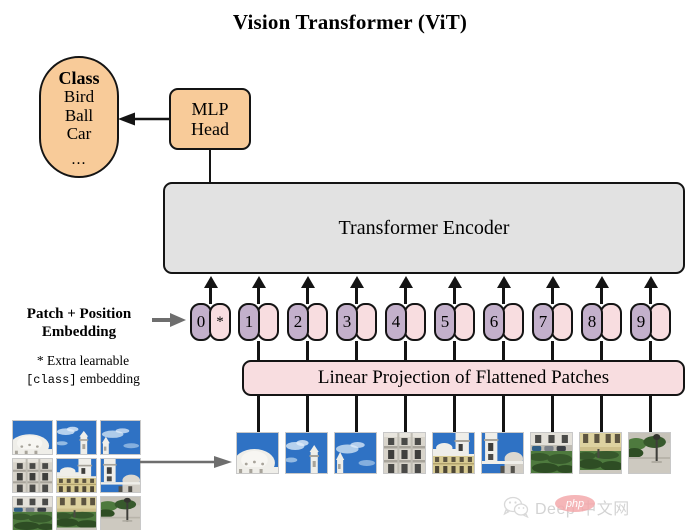 The height and width of the screenshot is (530, 700). I want to click on class-token-mono: [class], so click(51, 379).